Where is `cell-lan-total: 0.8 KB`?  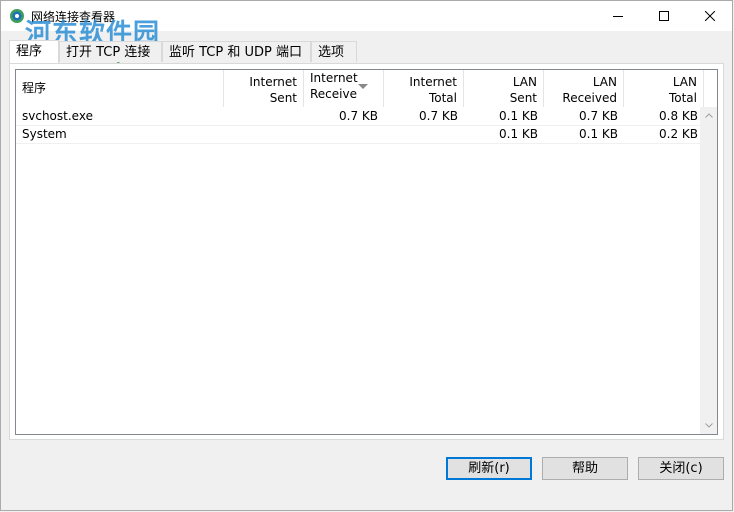 cell-lan-total: 0.8 KB is located at coordinates (678, 116).